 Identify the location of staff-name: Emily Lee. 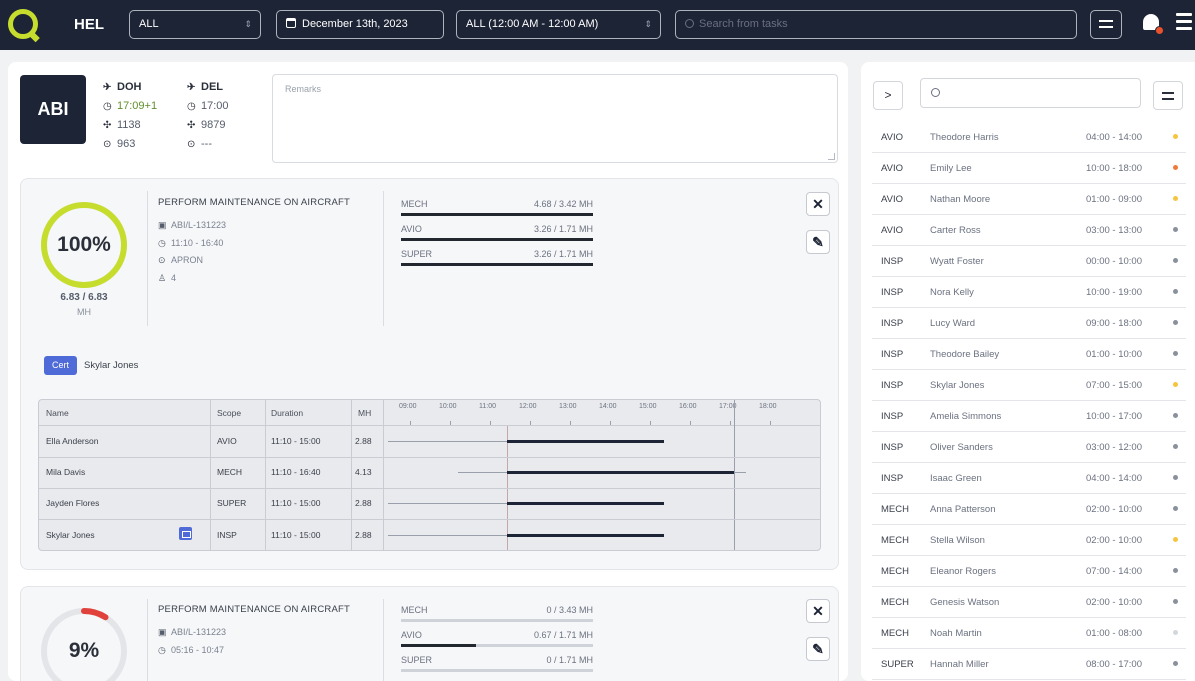
(951, 168).